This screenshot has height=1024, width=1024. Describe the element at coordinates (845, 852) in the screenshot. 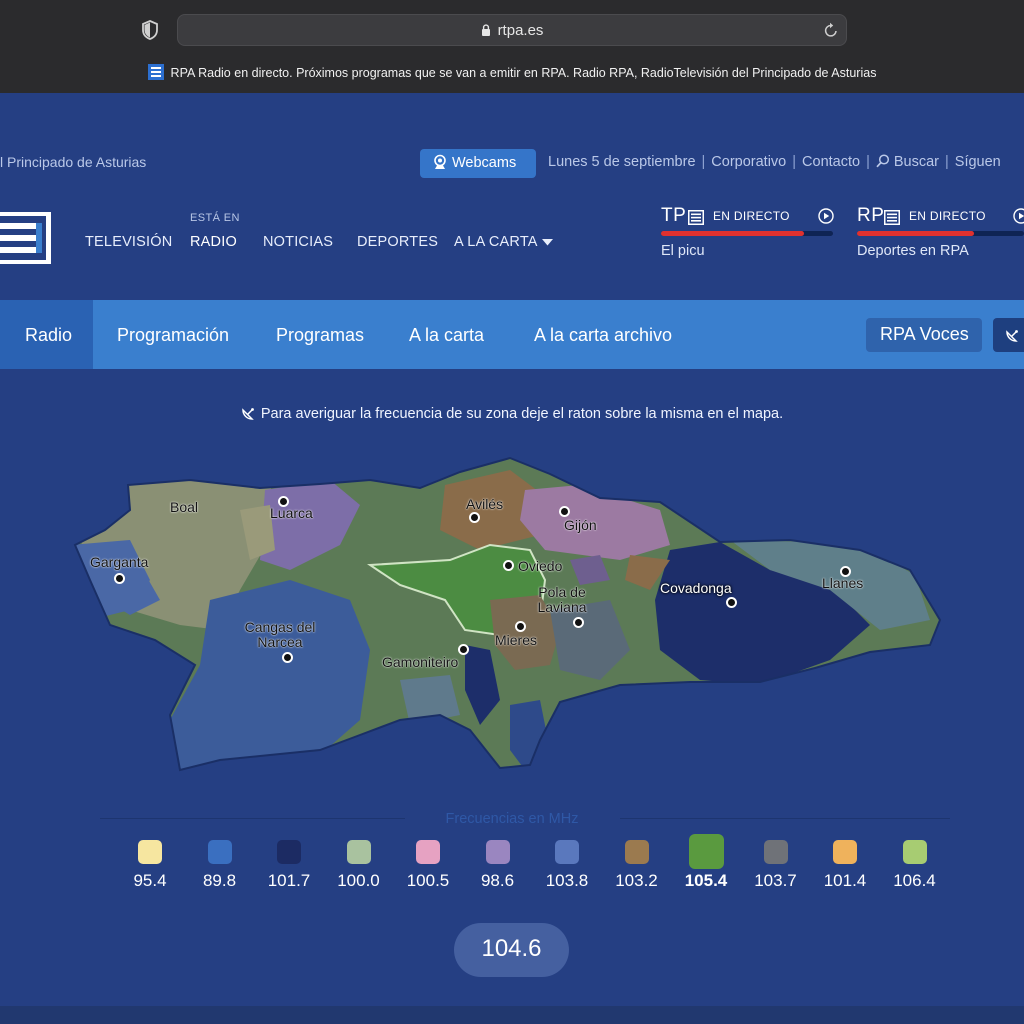

I see `legend-swatch-101.4` at that location.